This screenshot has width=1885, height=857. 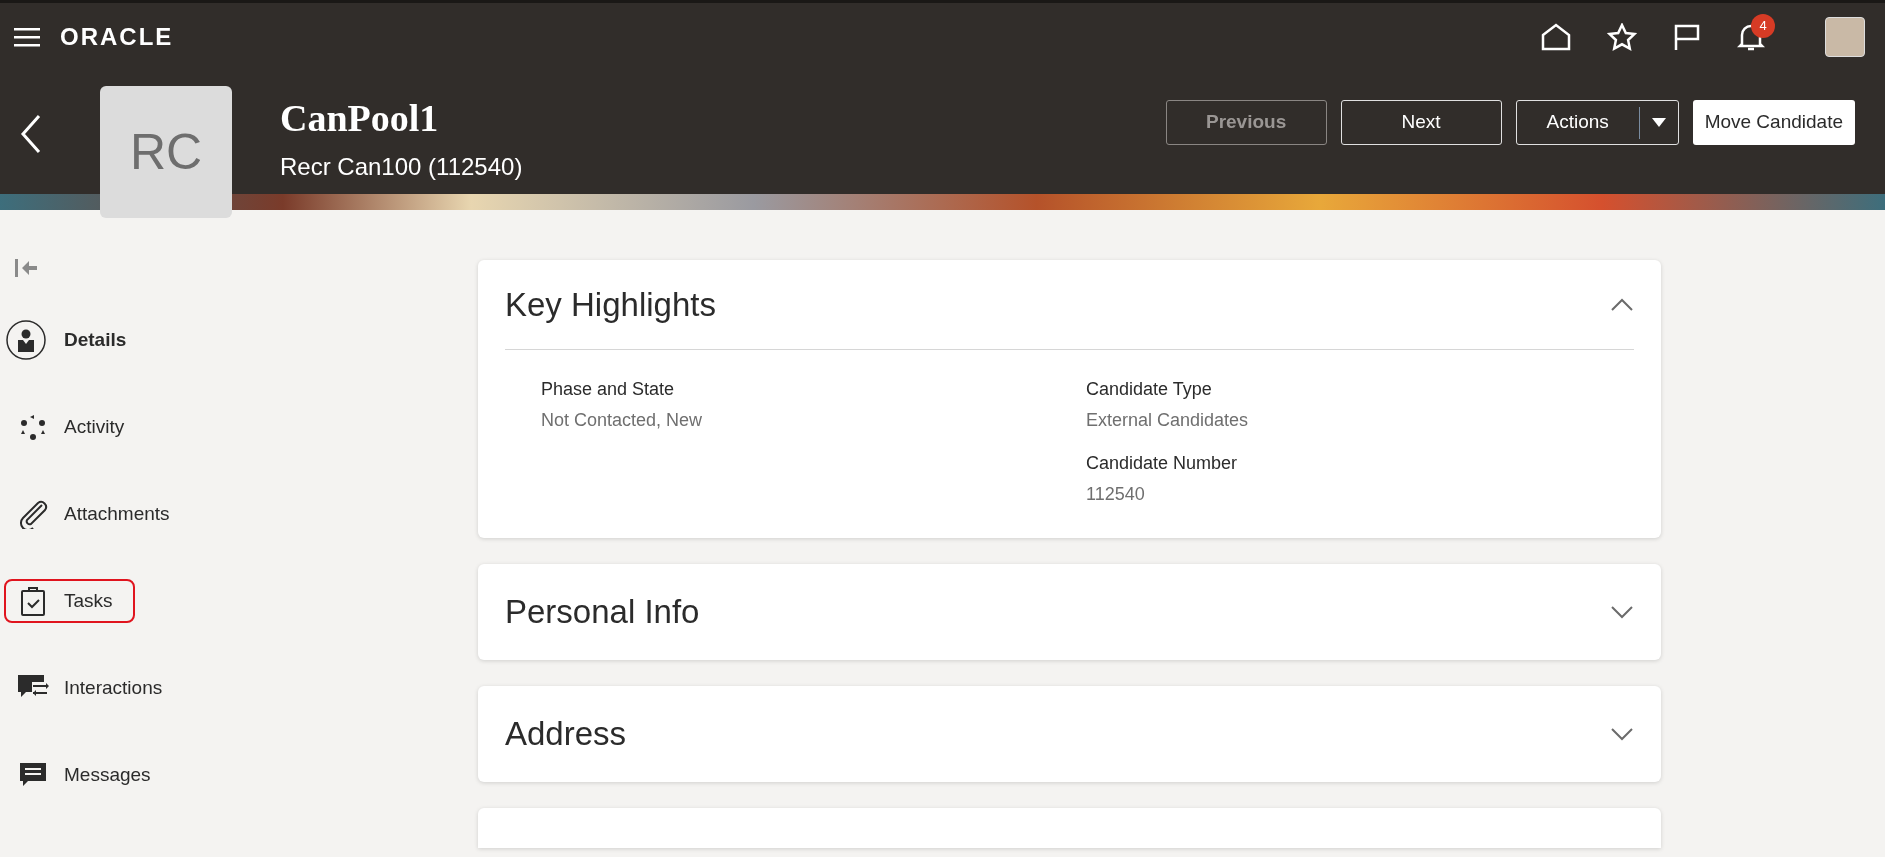 What do you see at coordinates (107, 775) in the screenshot?
I see `sidebar-label: Messages` at bounding box center [107, 775].